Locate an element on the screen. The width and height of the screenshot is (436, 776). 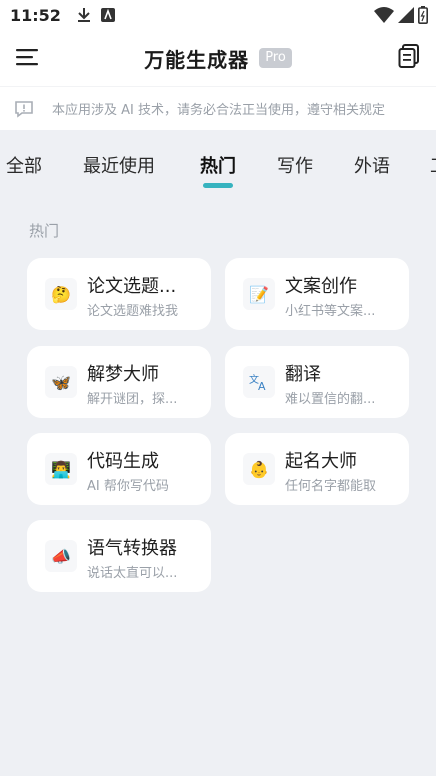
app-notification-icon is located at coordinates (107, 15).